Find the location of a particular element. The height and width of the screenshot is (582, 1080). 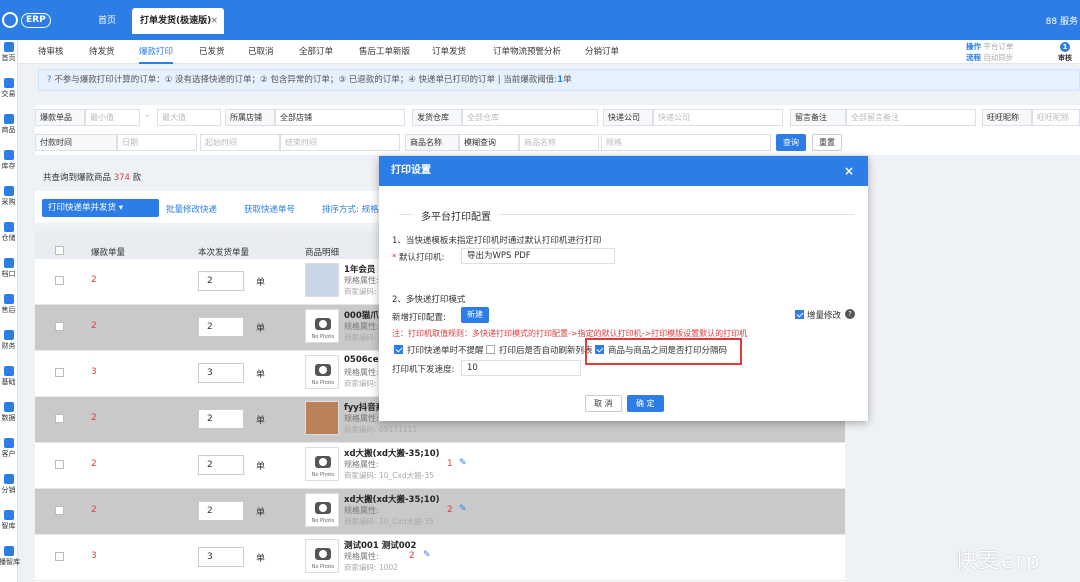

tab-aftersale-new: 售后工单新版 is located at coordinates (384, 52).